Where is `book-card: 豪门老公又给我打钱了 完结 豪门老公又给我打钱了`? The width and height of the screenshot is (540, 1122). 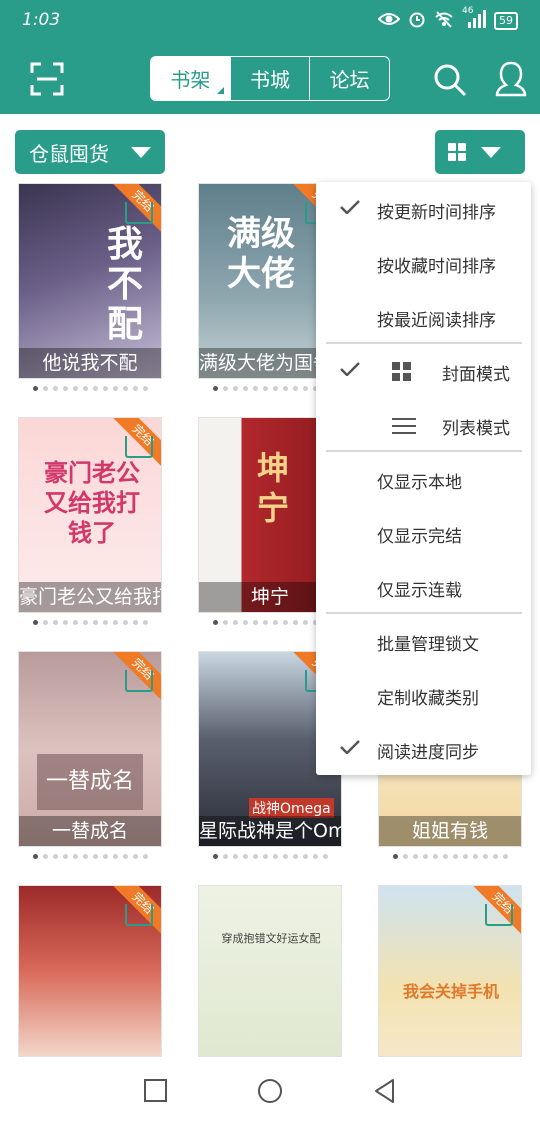
book-card: 豪门老公又给我打钱了 完结 豪门老公又给我打钱了 is located at coordinates (90, 522).